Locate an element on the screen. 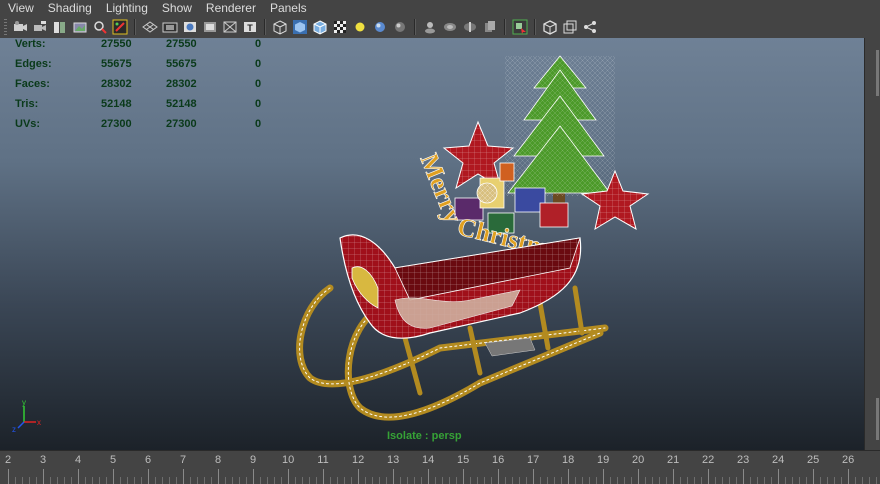  frame-number: 6 is located at coordinates (148, 460).